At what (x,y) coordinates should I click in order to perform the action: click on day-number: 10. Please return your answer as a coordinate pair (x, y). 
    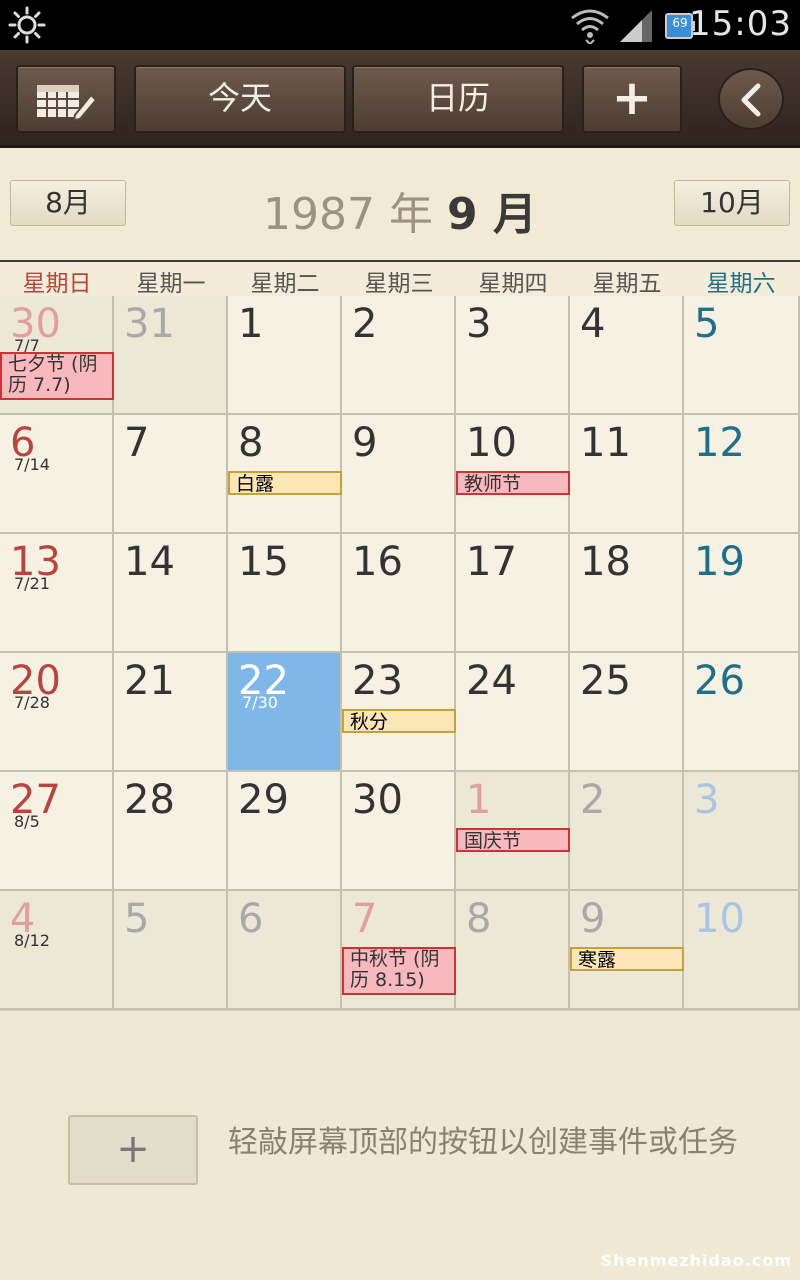
    Looking at the image, I should click on (491, 443).